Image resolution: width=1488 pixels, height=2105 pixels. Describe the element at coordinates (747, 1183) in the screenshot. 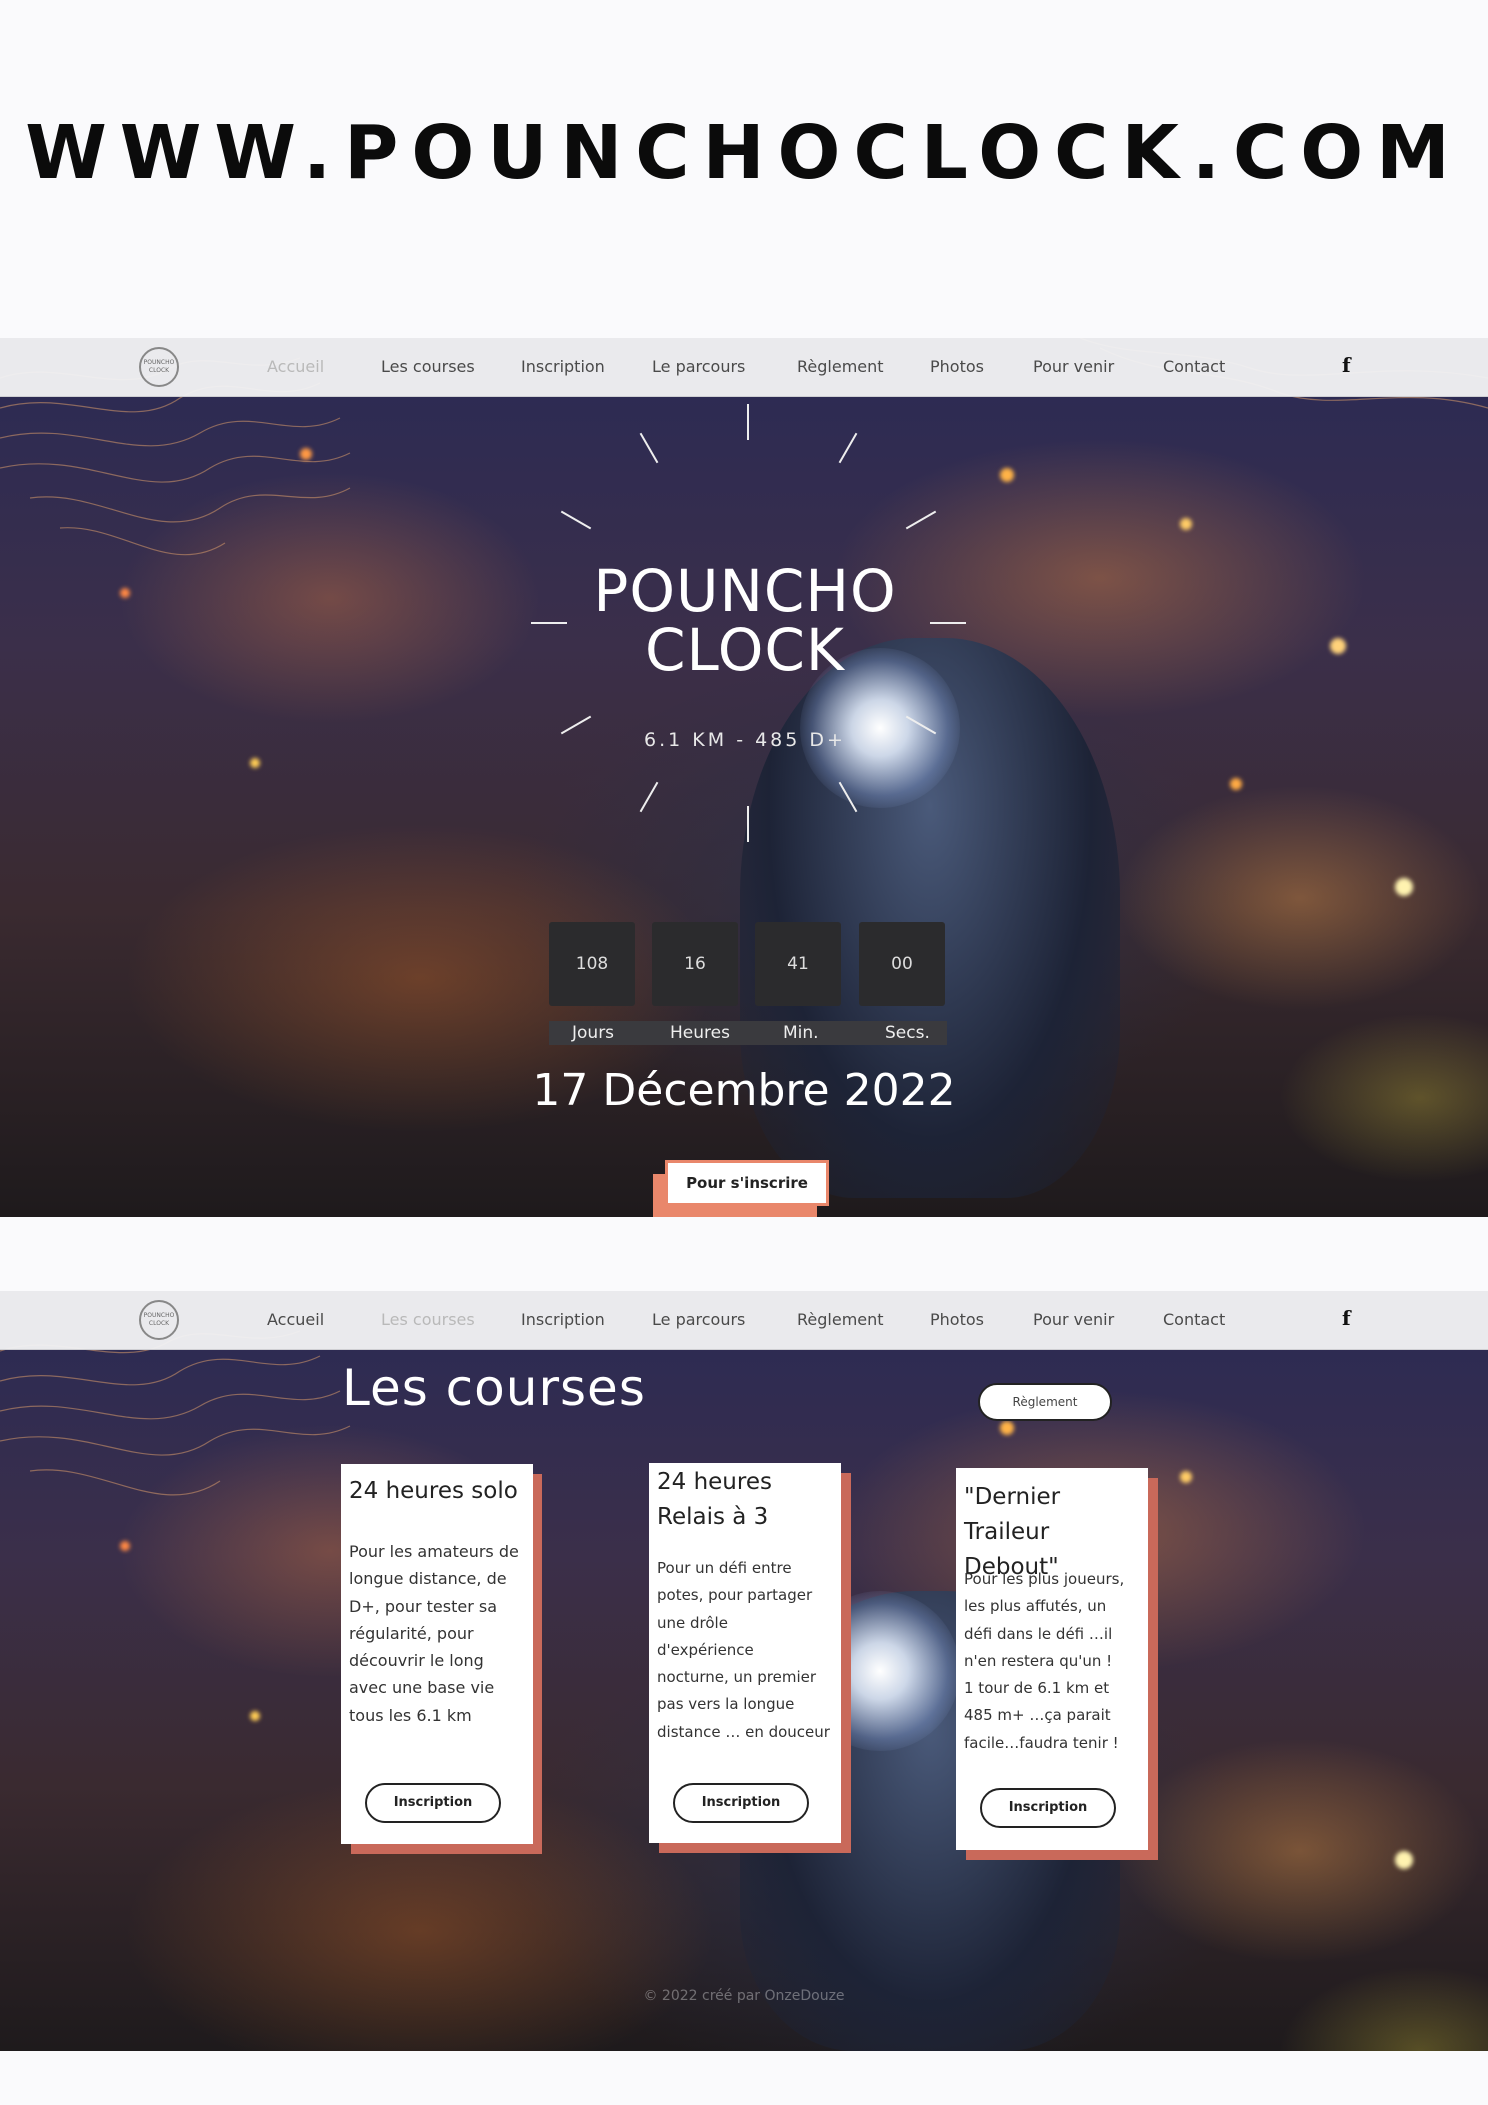

I see `register-cta-button: Pour s'inscrire` at that location.